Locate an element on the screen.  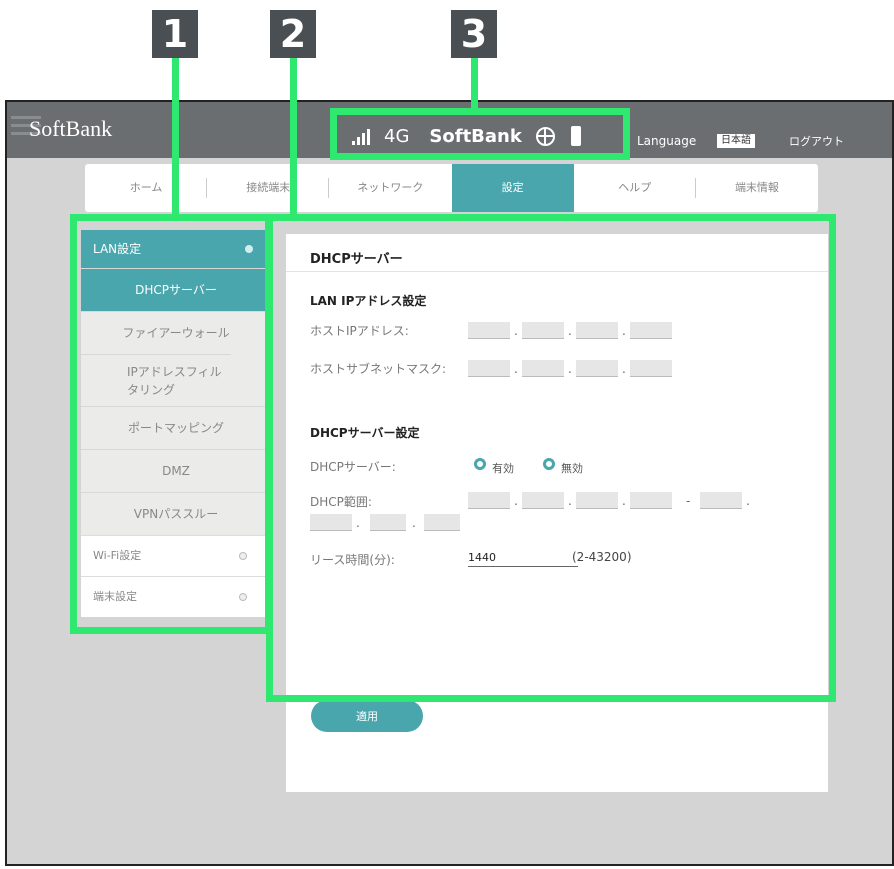
language-select: 日本語 is located at coordinates (736, 141).